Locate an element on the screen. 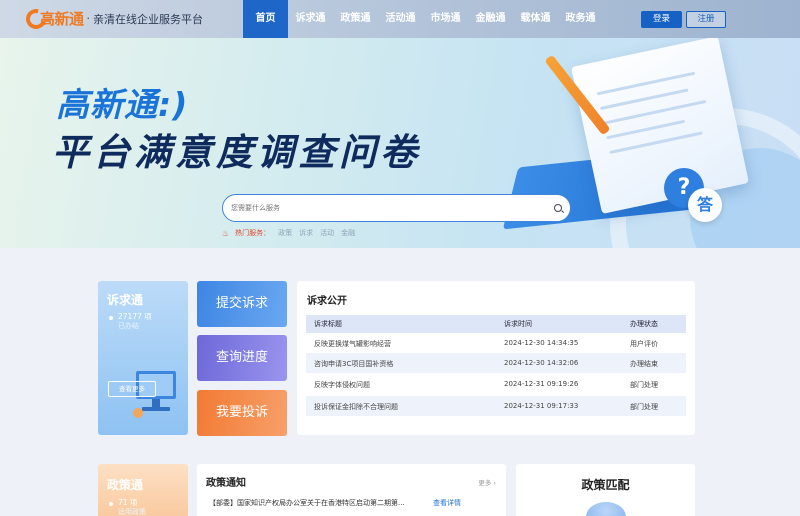 This screenshot has width=800, height=516. row-title: 咨询申请3C项目国补资格 is located at coordinates (354, 364).